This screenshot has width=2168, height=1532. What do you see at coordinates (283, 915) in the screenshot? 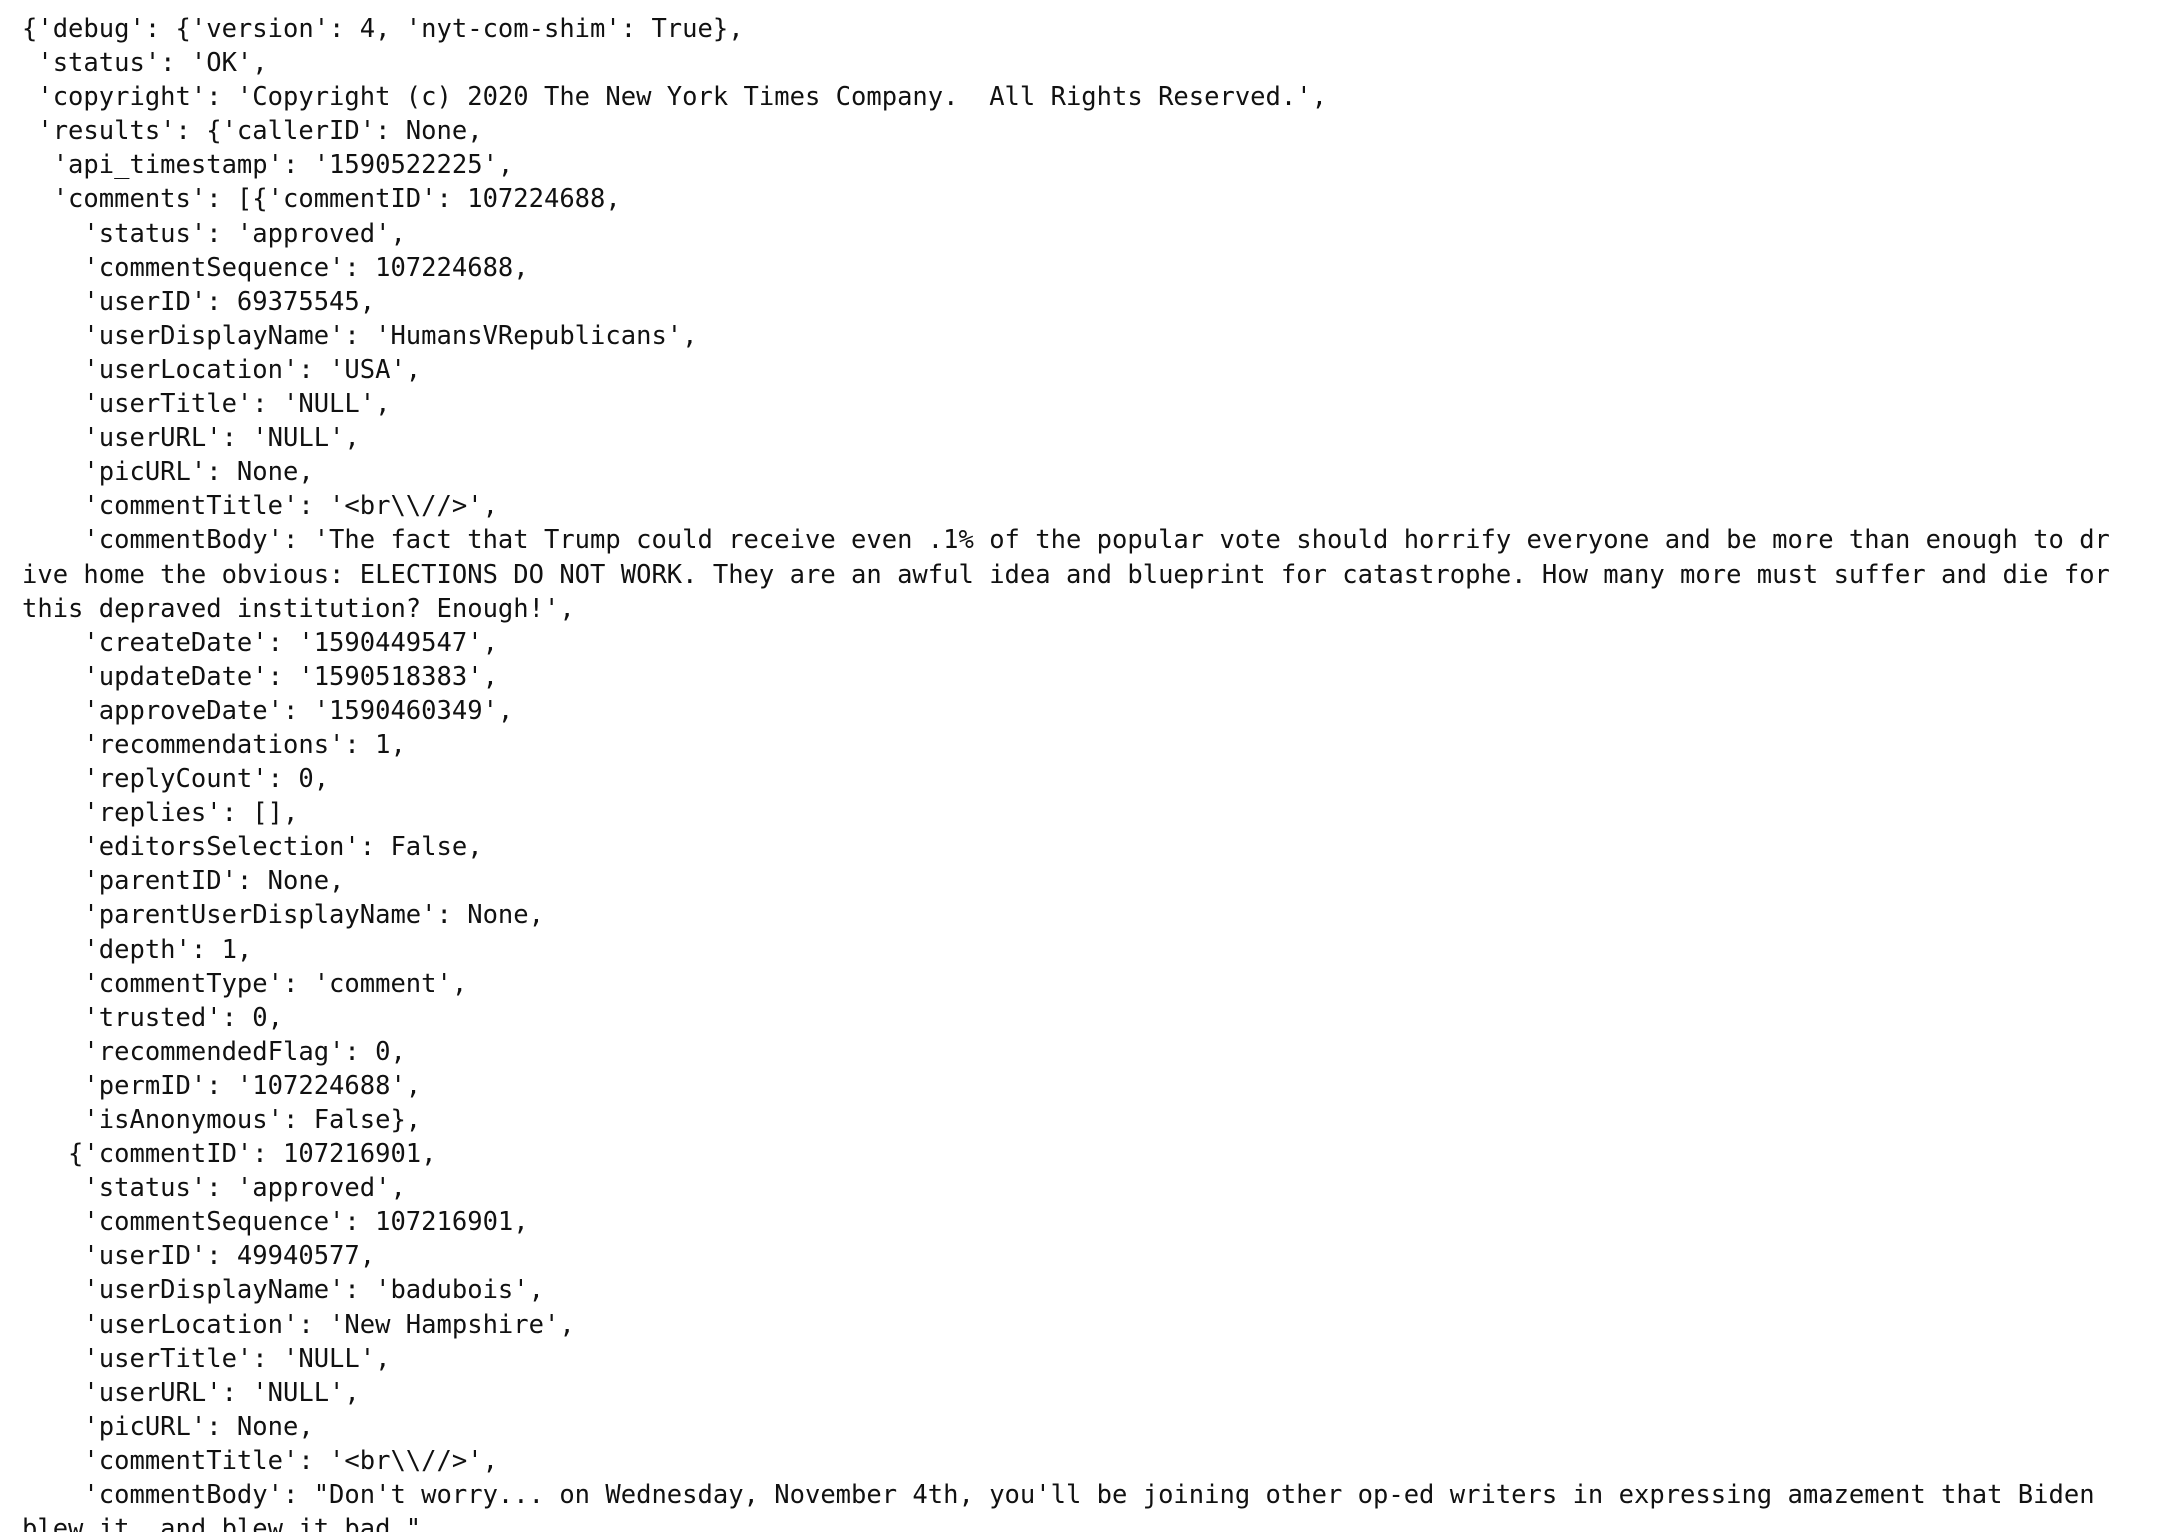
I see `output-line: 'parentUserDisplayName': None,` at bounding box center [283, 915].